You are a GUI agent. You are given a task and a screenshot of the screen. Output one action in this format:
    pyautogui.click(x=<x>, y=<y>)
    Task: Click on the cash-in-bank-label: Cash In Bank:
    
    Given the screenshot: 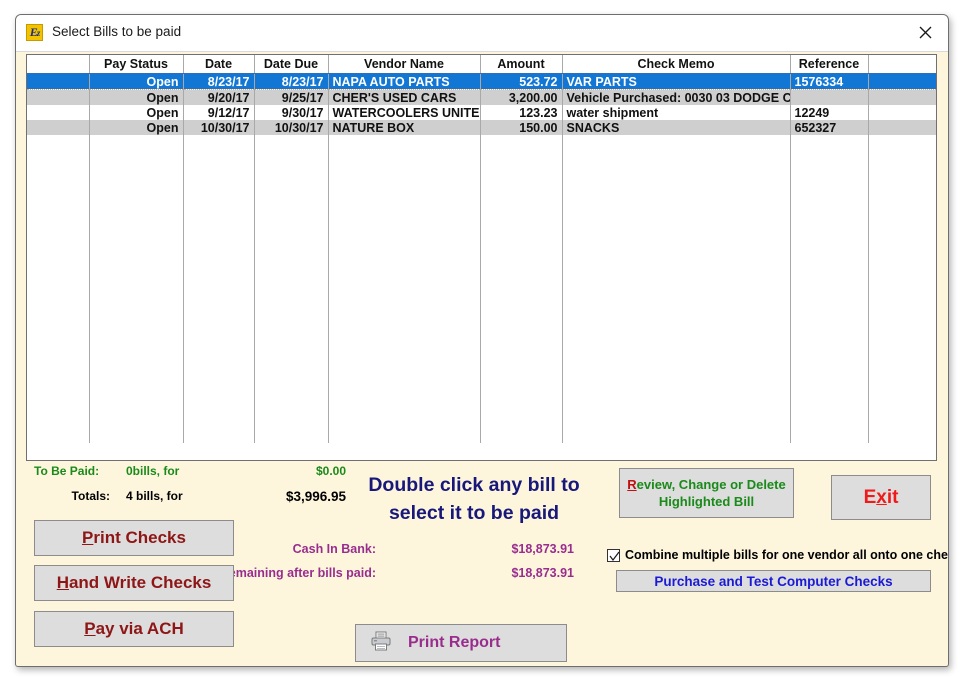 What is the action you would take?
    pyautogui.click(x=334, y=549)
    